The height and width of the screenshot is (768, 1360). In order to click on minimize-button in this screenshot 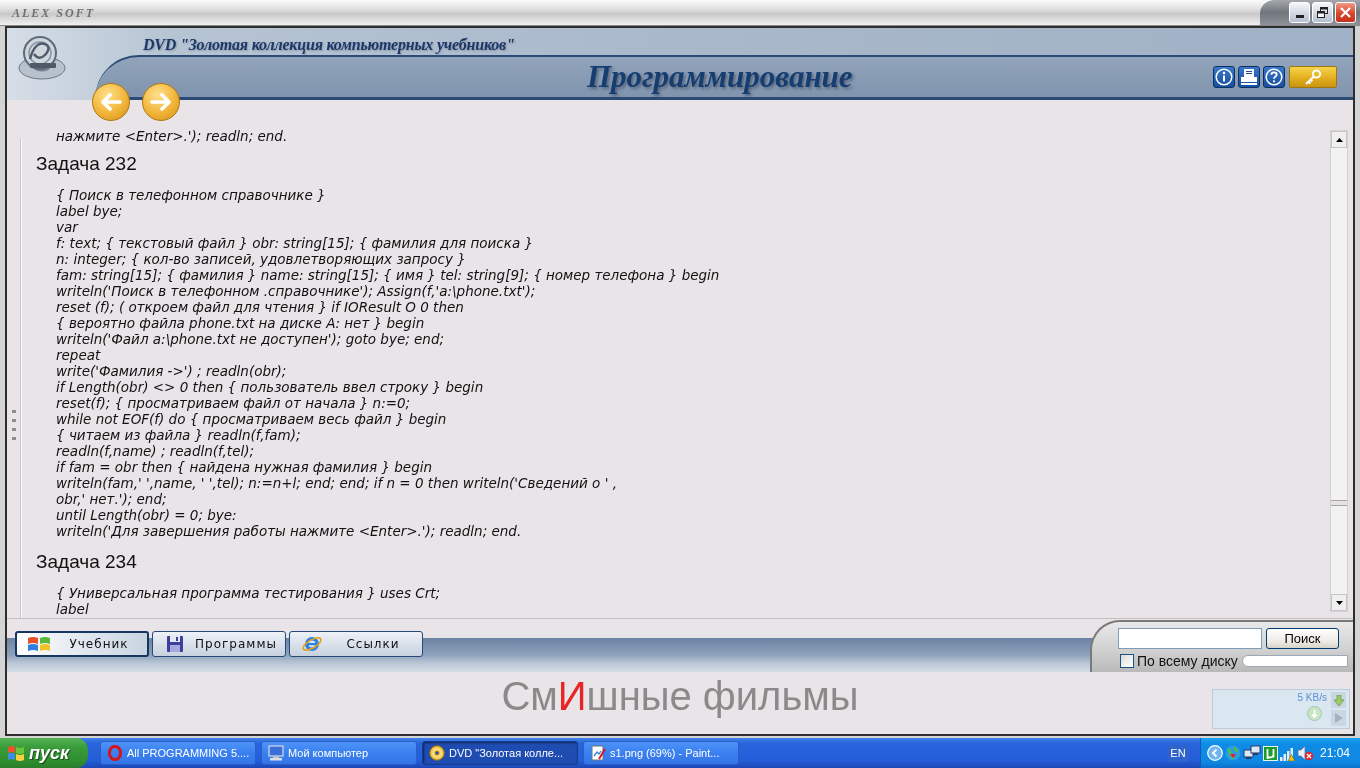, I will do `click(1299, 12)`.